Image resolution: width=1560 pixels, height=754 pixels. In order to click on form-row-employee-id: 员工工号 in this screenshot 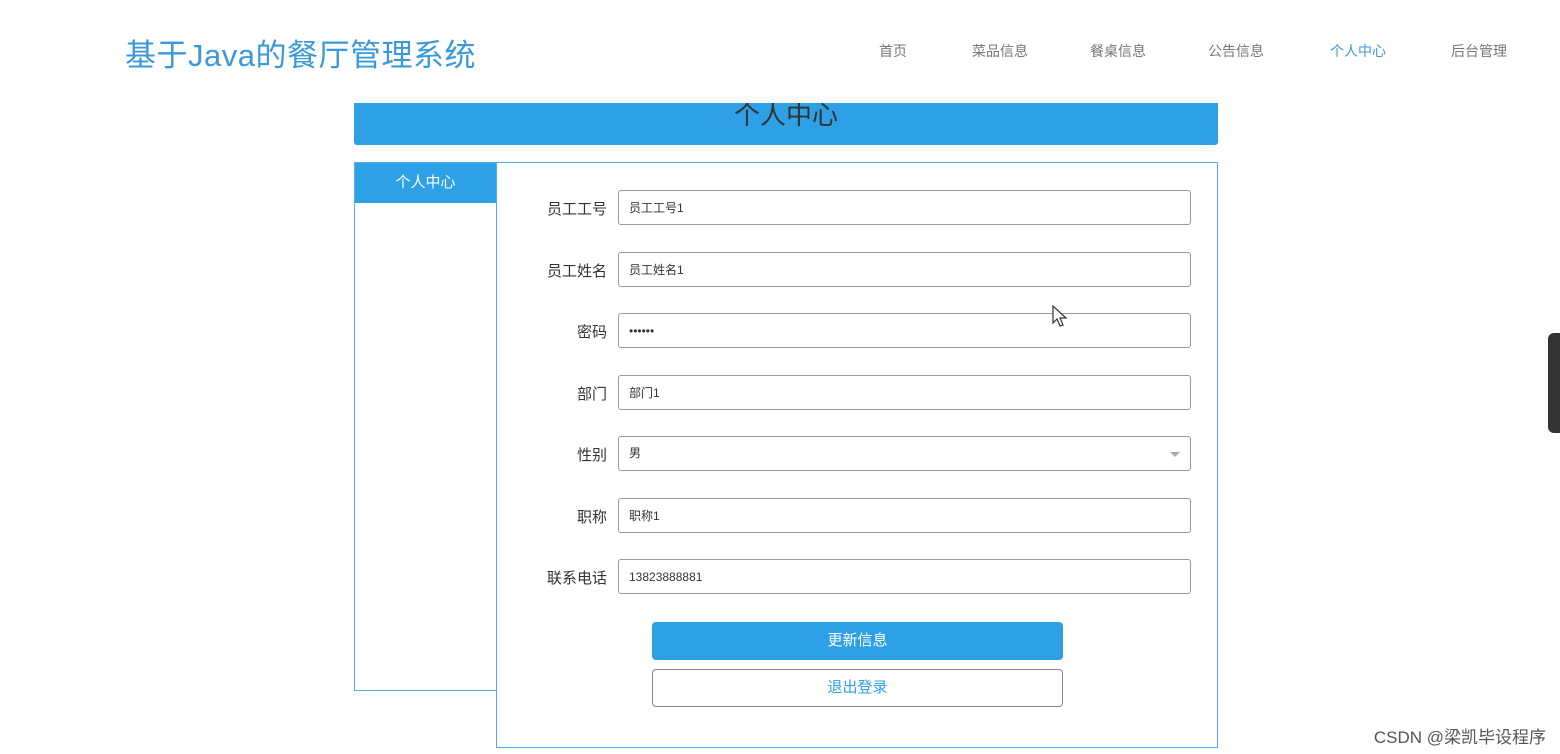, I will do `click(857, 208)`.